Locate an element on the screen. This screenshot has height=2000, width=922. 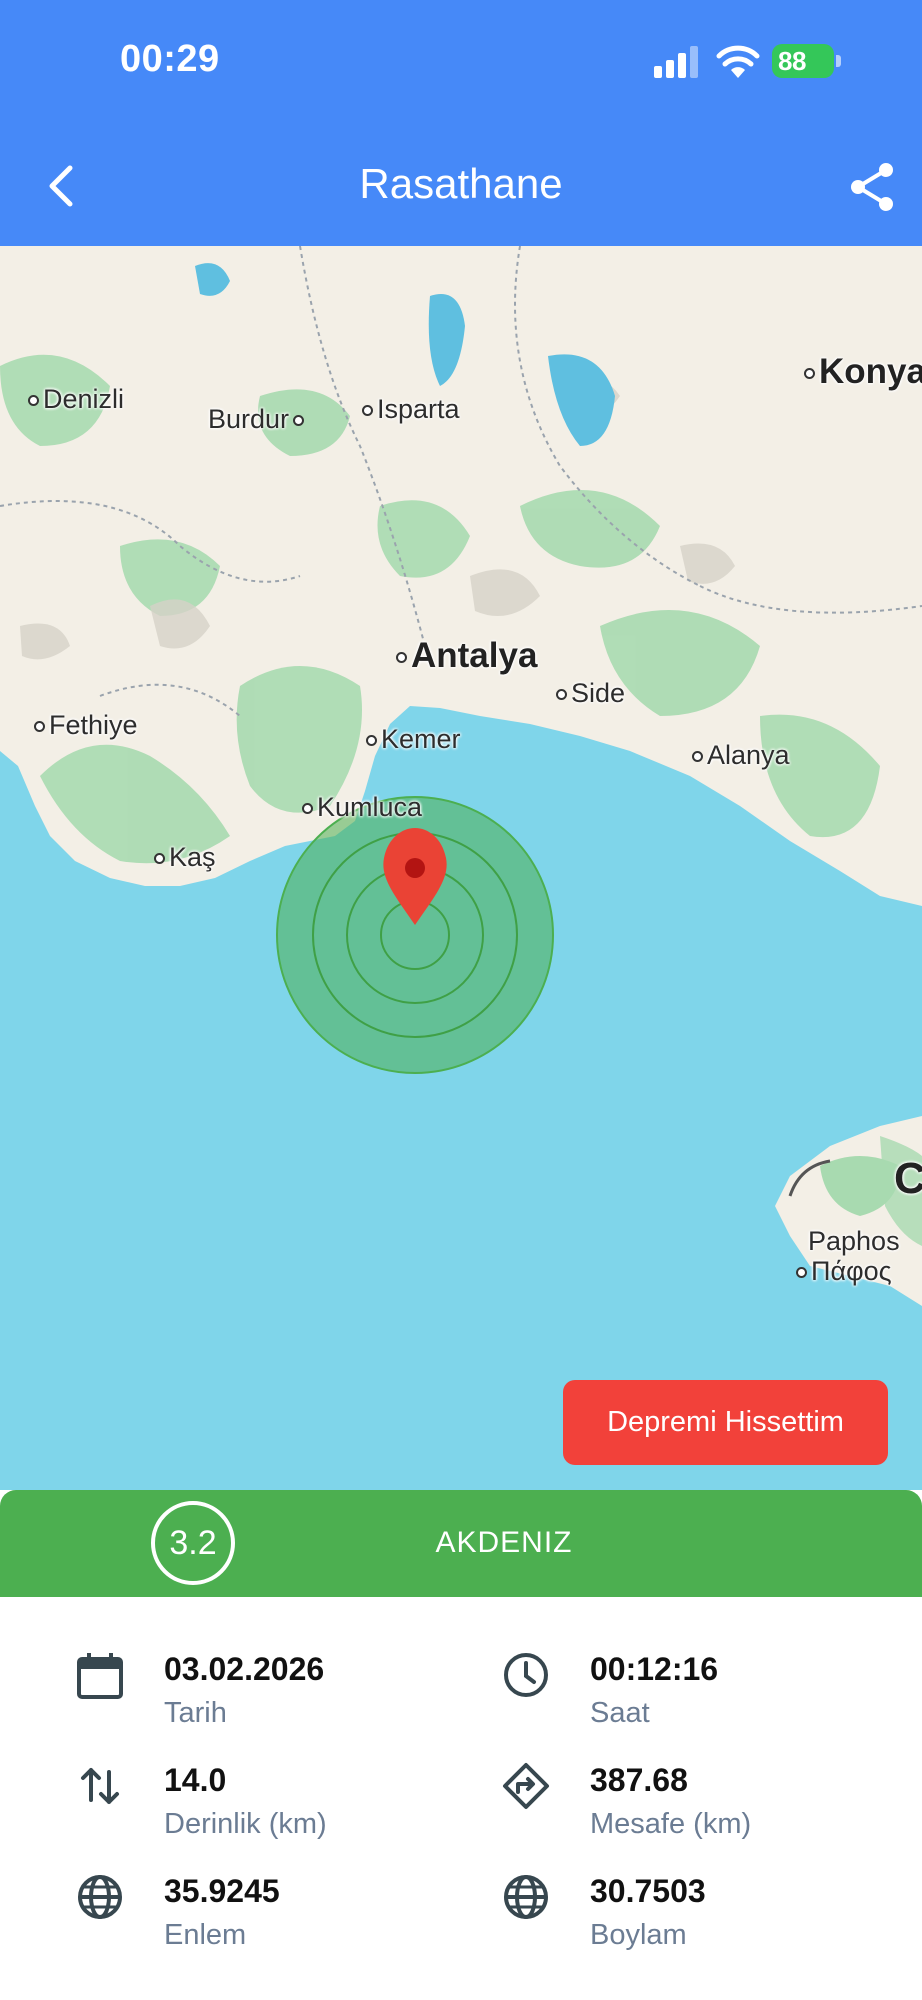
region-label: AKDENIZ is located at coordinates (504, 1542).